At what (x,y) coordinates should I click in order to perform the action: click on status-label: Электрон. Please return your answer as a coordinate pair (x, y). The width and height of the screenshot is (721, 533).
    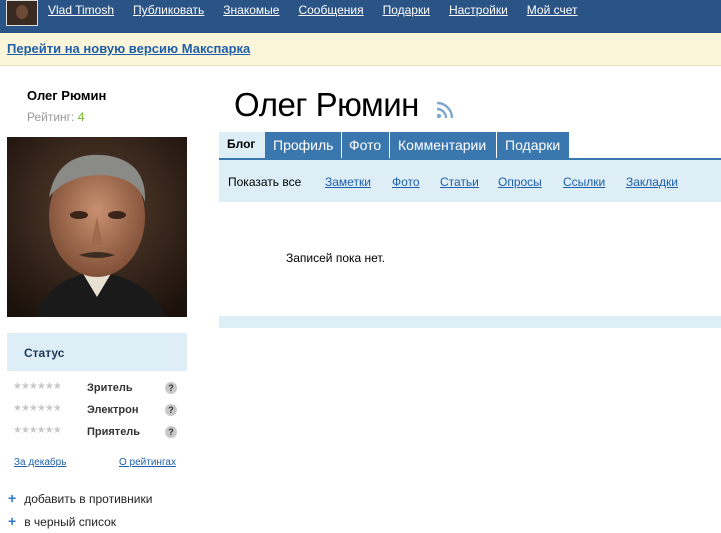
    Looking at the image, I should click on (113, 410).